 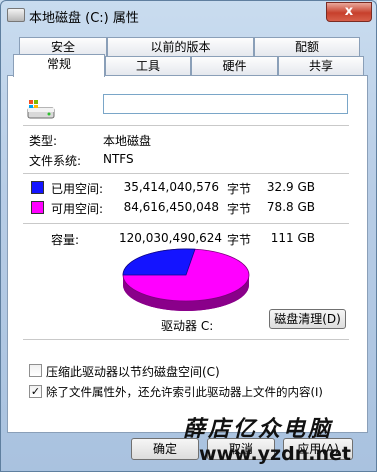 What do you see at coordinates (239, 189) in the screenshot?
I see `used-space-unit: 字节` at bounding box center [239, 189].